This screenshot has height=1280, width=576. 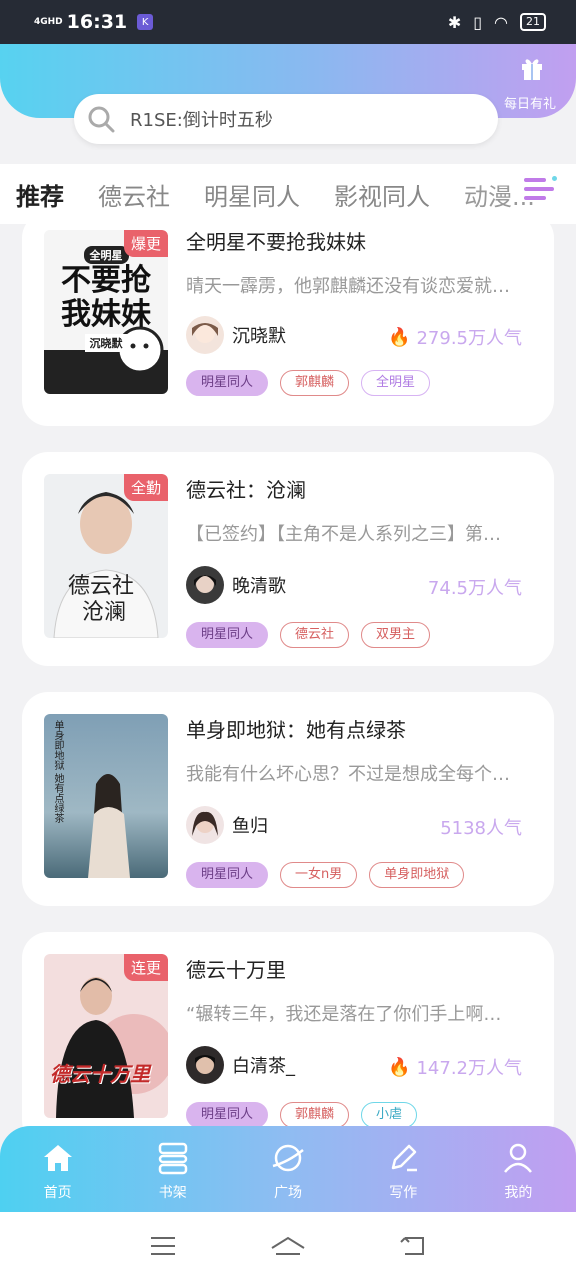 What do you see at coordinates (106, 796) in the screenshot?
I see `book-cover: 单身即地狱 她有点绿茶` at bounding box center [106, 796].